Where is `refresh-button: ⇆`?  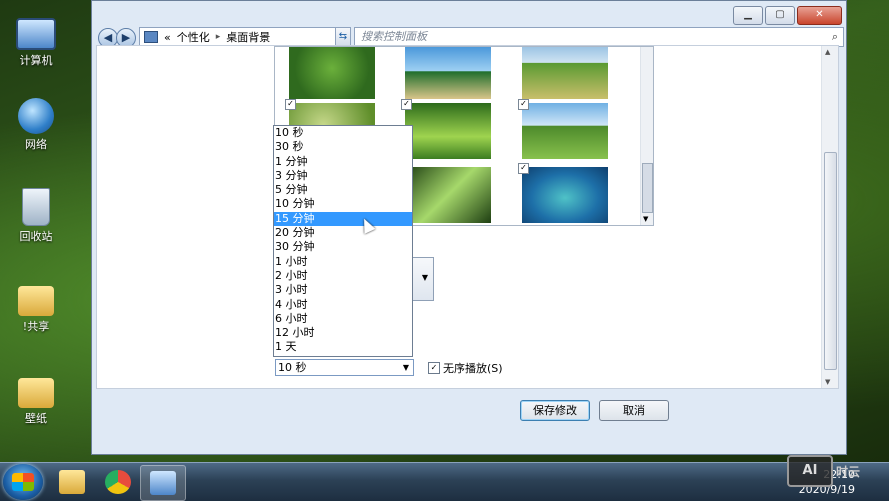 refresh-button: ⇆ is located at coordinates (343, 37).